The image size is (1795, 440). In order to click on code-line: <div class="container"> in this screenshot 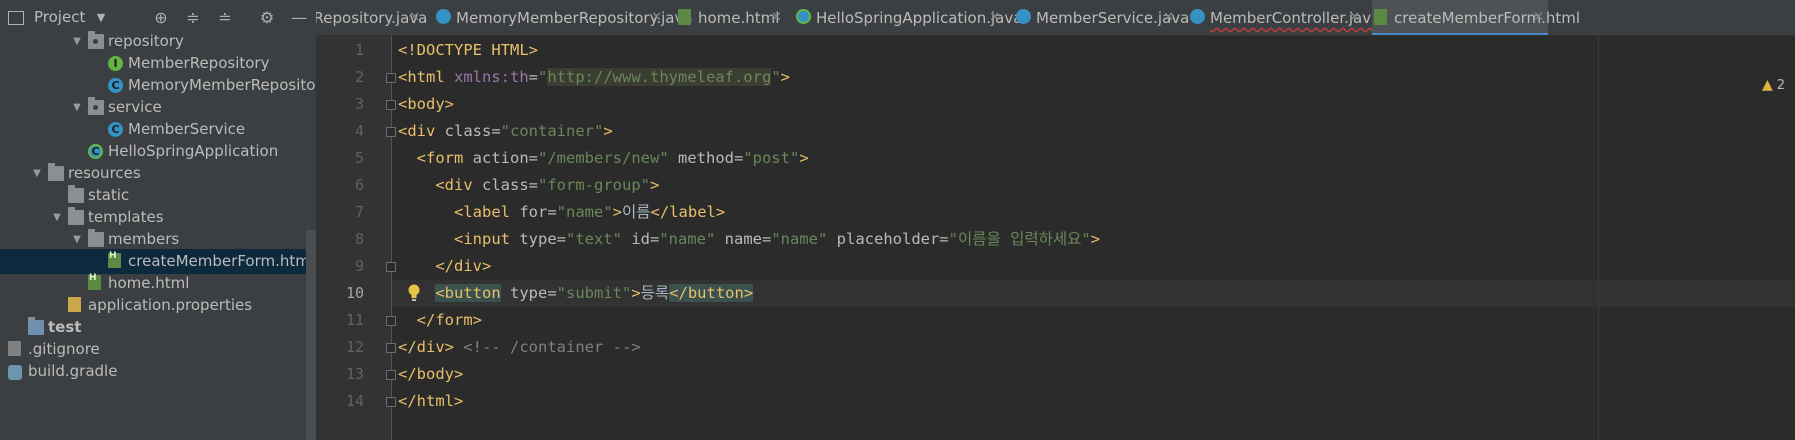, I will do `click(505, 131)`.